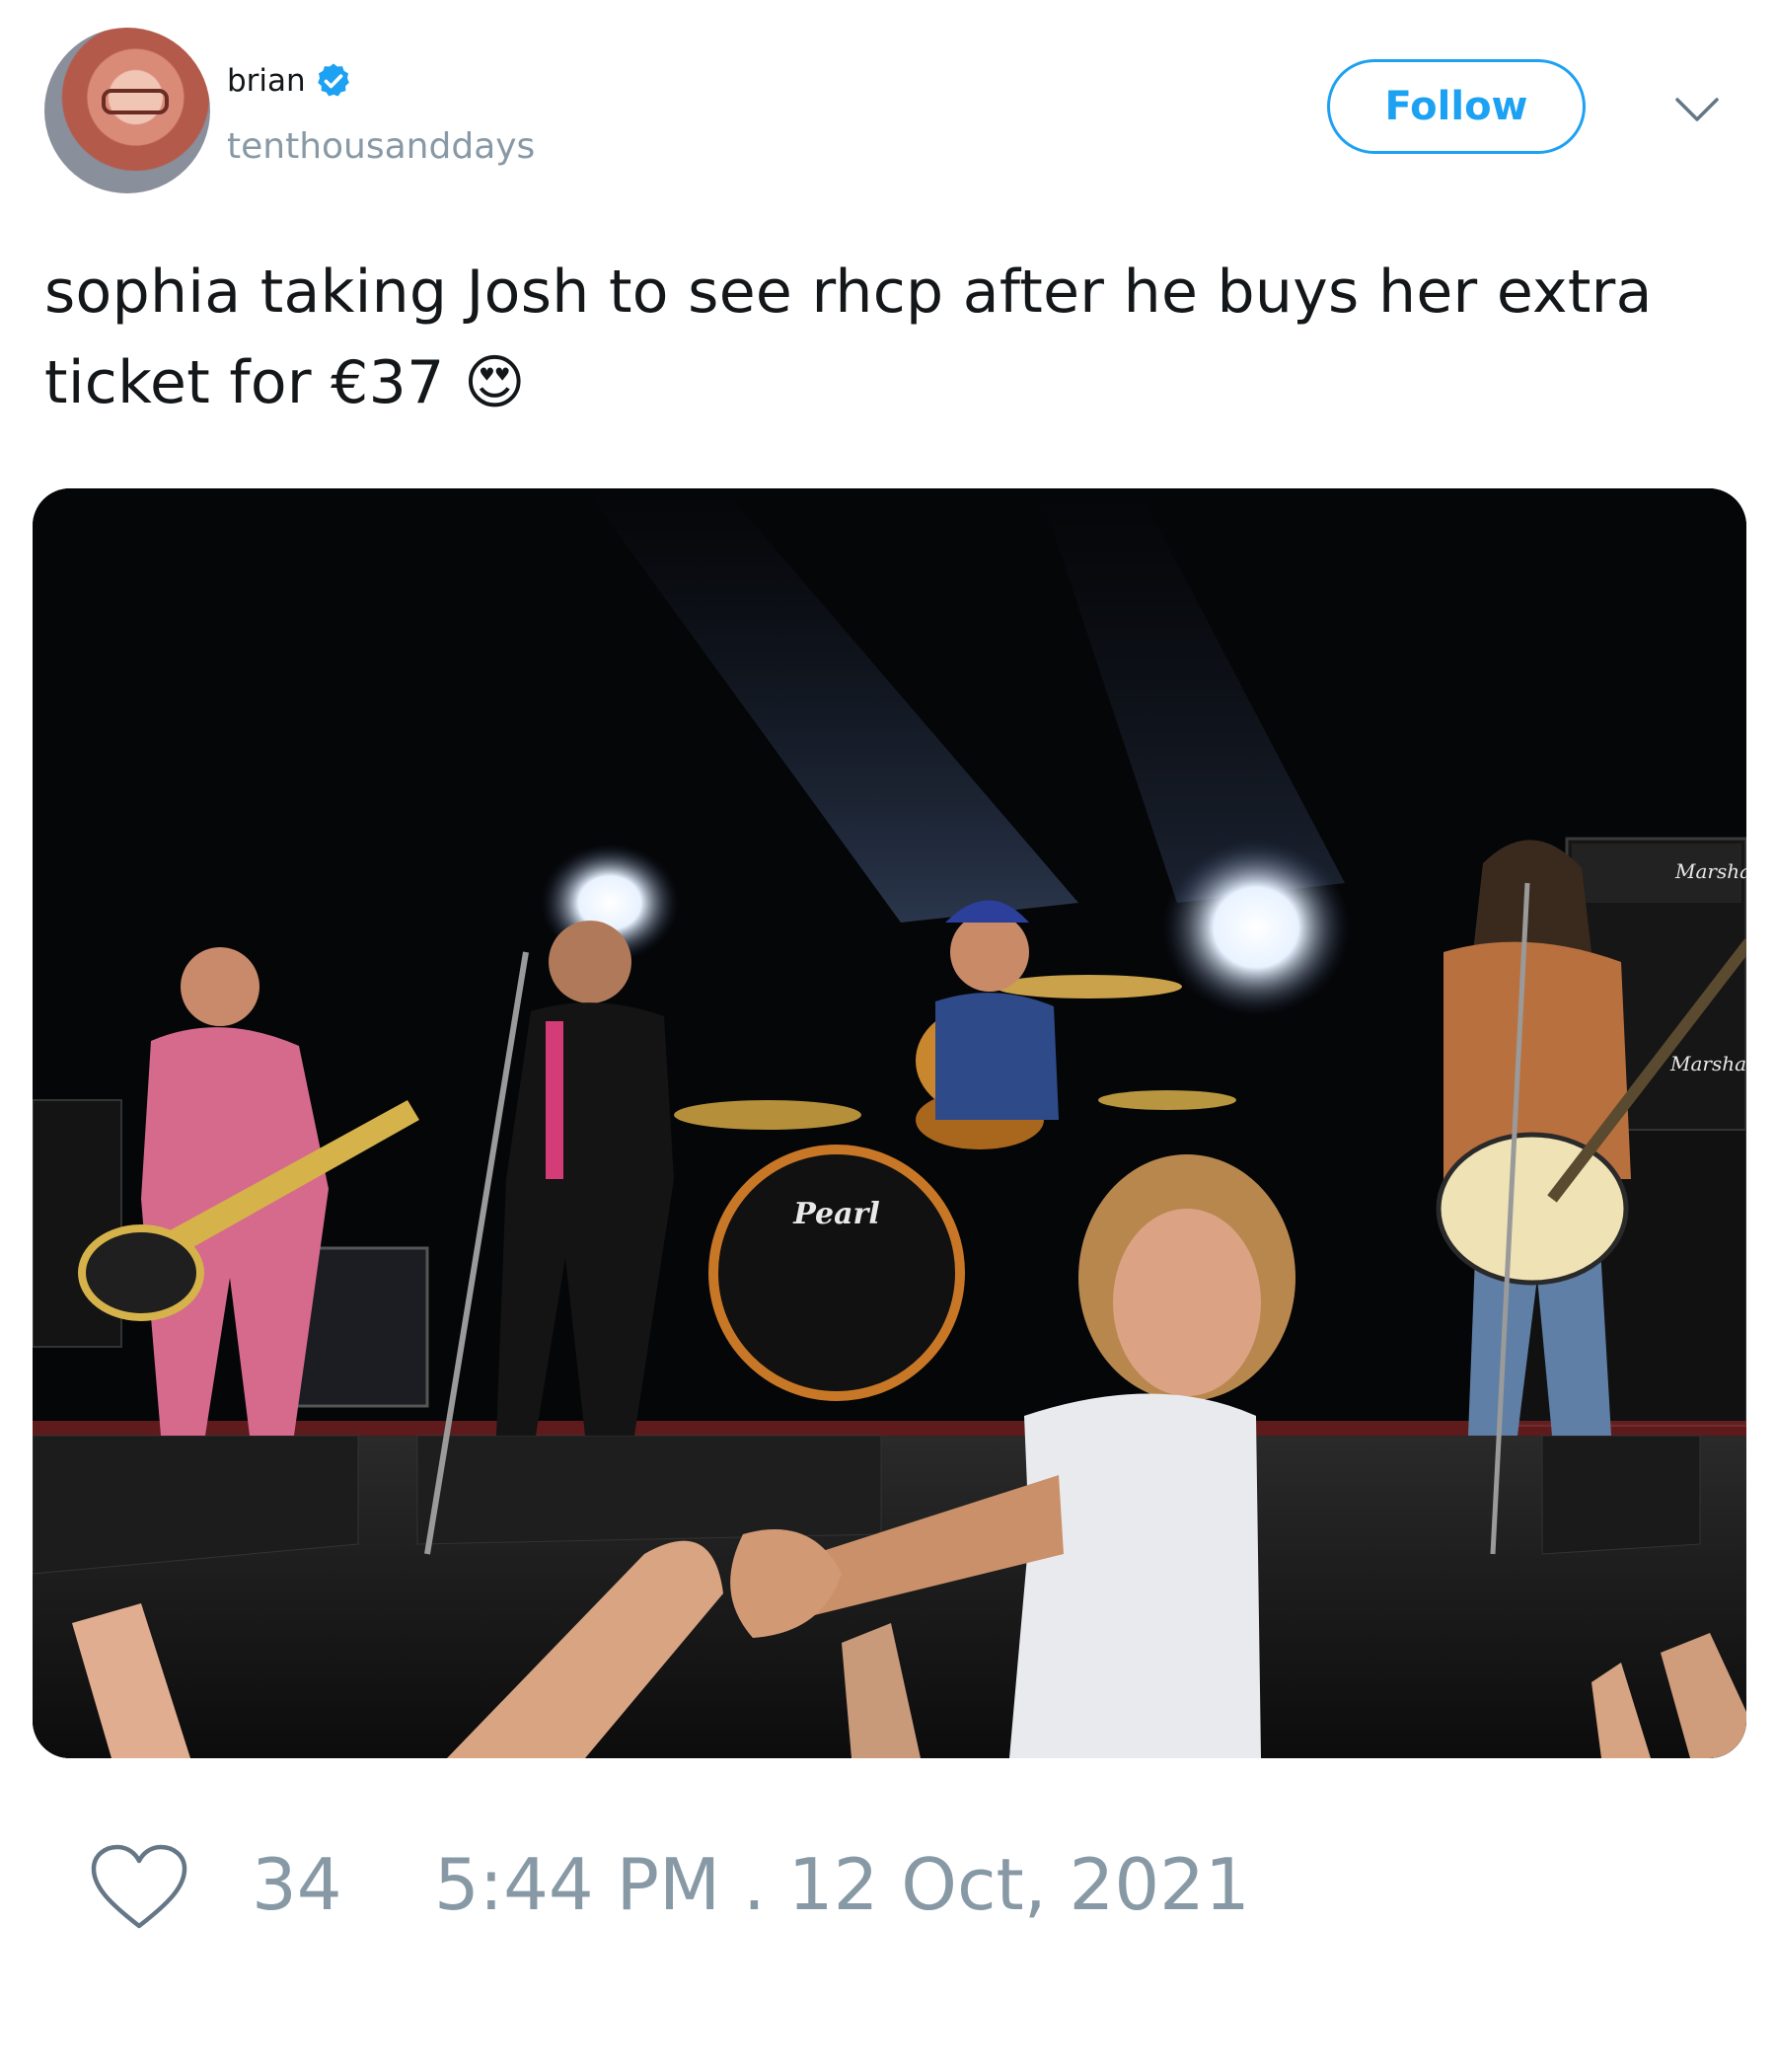 Image resolution: width=1776 pixels, height=2072 pixels. What do you see at coordinates (842, 1885) in the screenshot?
I see `timestamp: 5:44 PM . 12 Oct, 2021` at bounding box center [842, 1885].